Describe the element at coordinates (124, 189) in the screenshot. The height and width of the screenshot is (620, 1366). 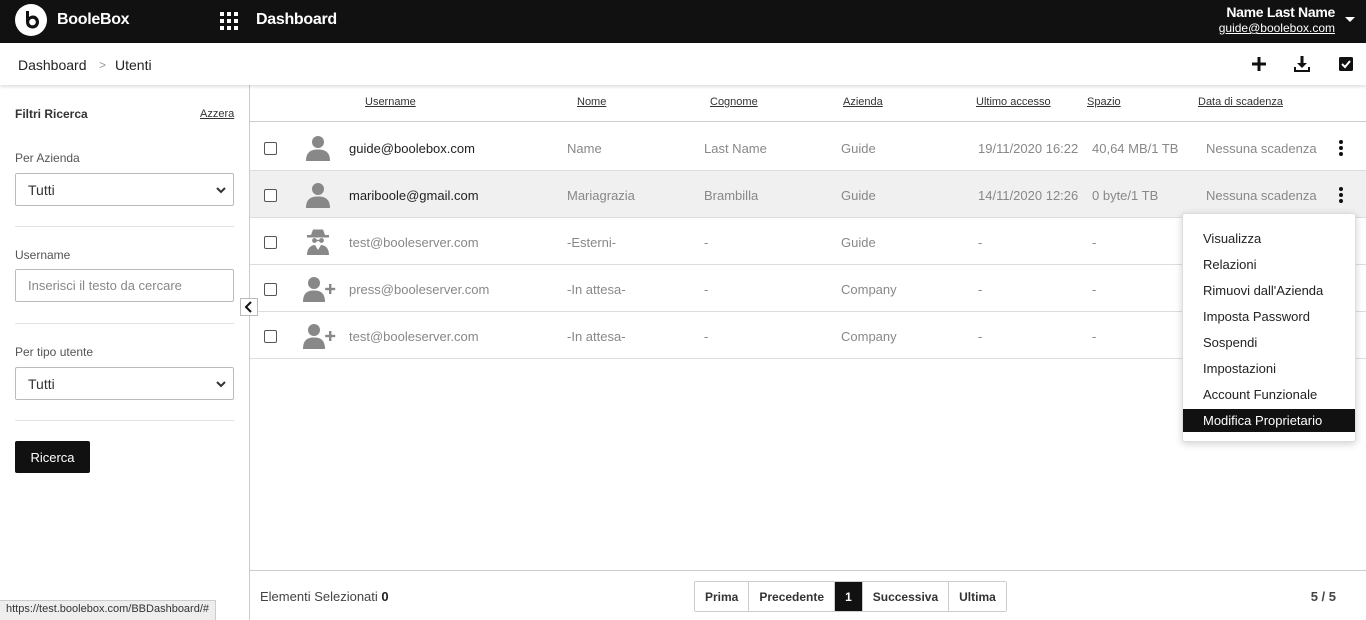
I see `company-filter-select: Tutti` at that location.